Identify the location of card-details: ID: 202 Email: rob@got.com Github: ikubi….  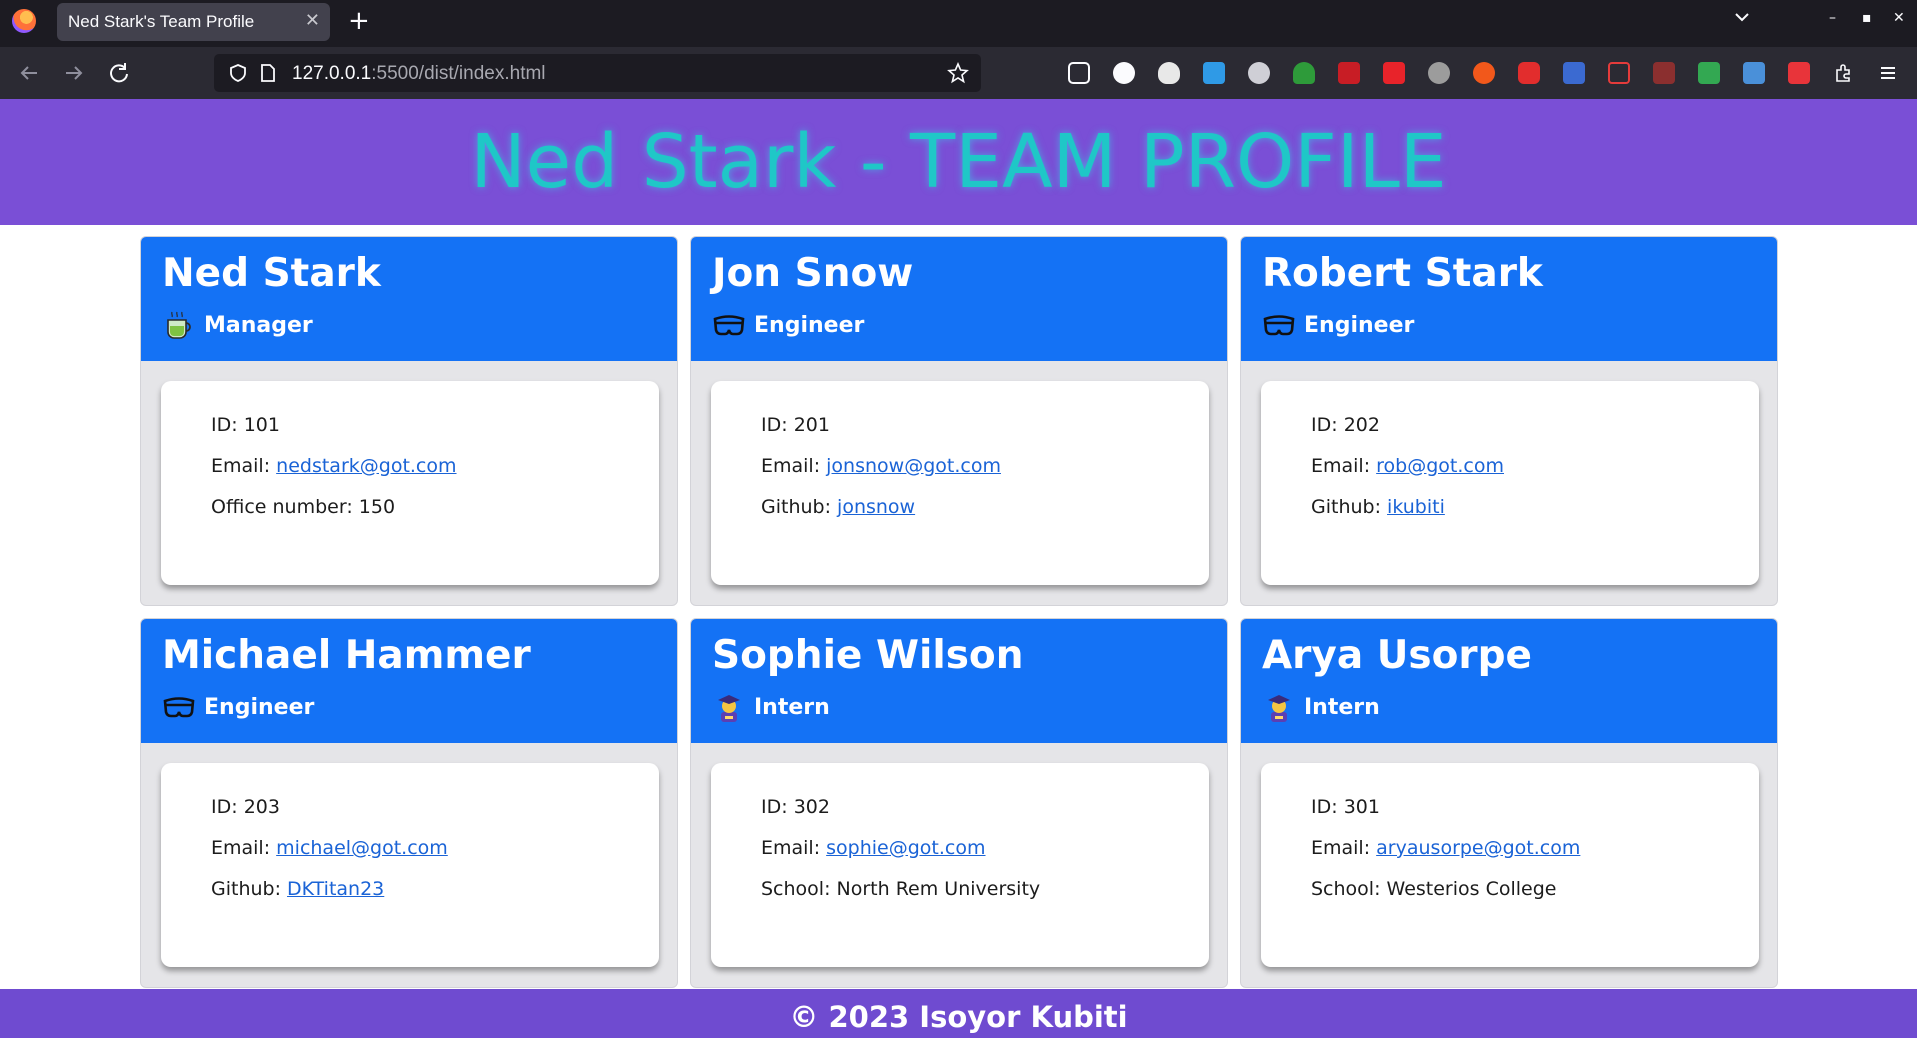
(1510, 483).